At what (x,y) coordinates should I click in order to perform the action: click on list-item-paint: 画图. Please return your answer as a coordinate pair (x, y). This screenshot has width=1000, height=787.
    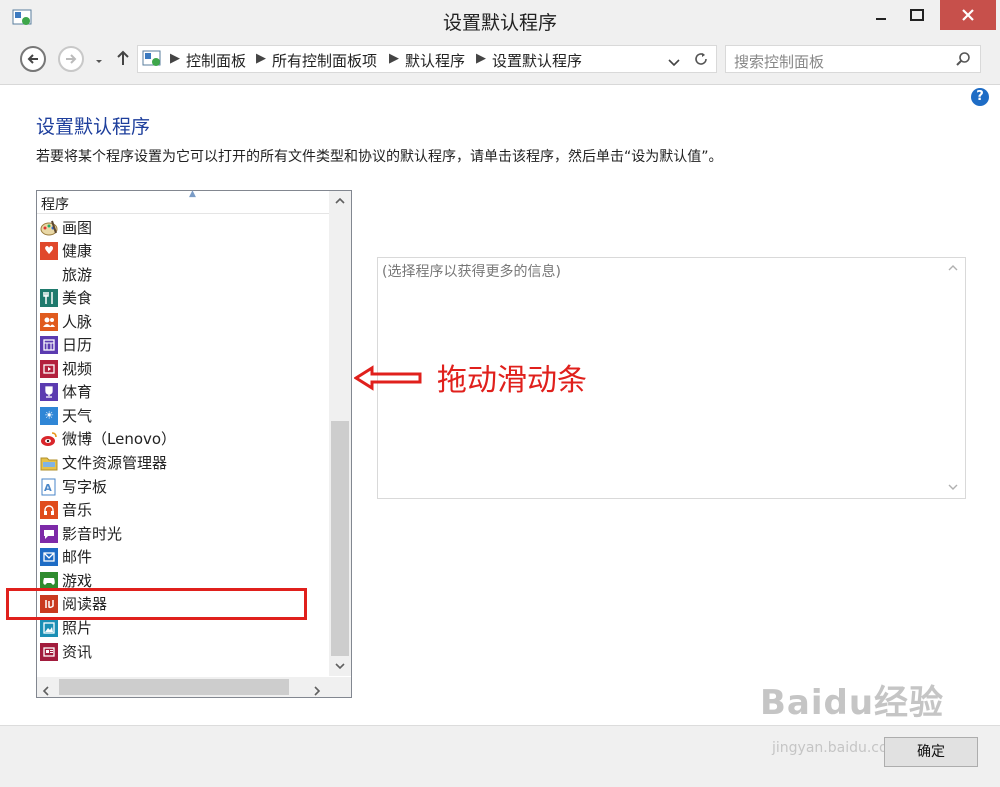
    Looking at the image, I should click on (182, 227).